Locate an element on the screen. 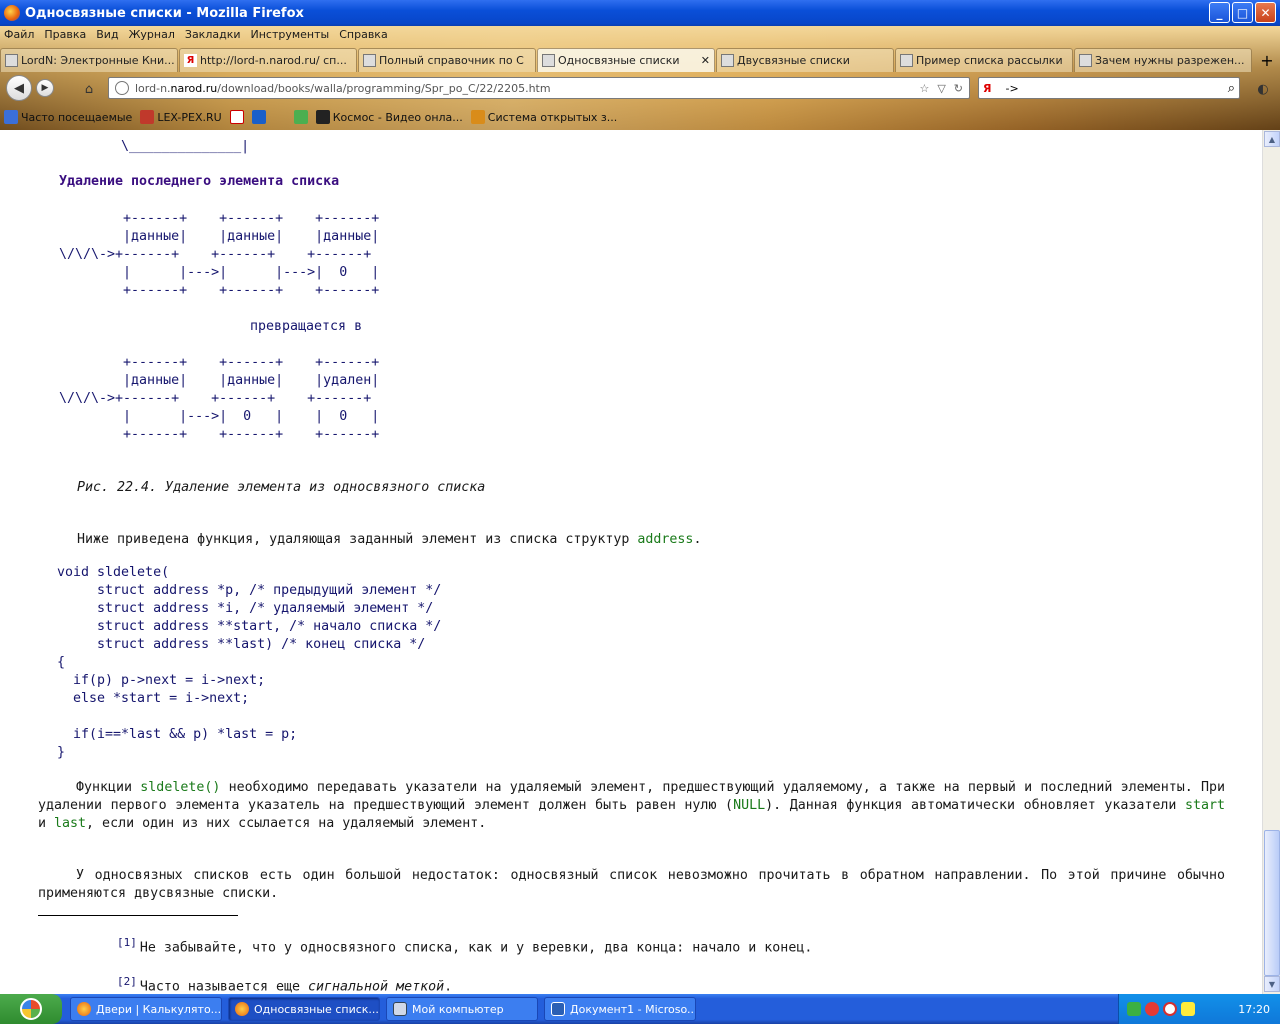 The image size is (1280, 1024). bookmark-star-icon: ☆ is located at coordinates (924, 88).